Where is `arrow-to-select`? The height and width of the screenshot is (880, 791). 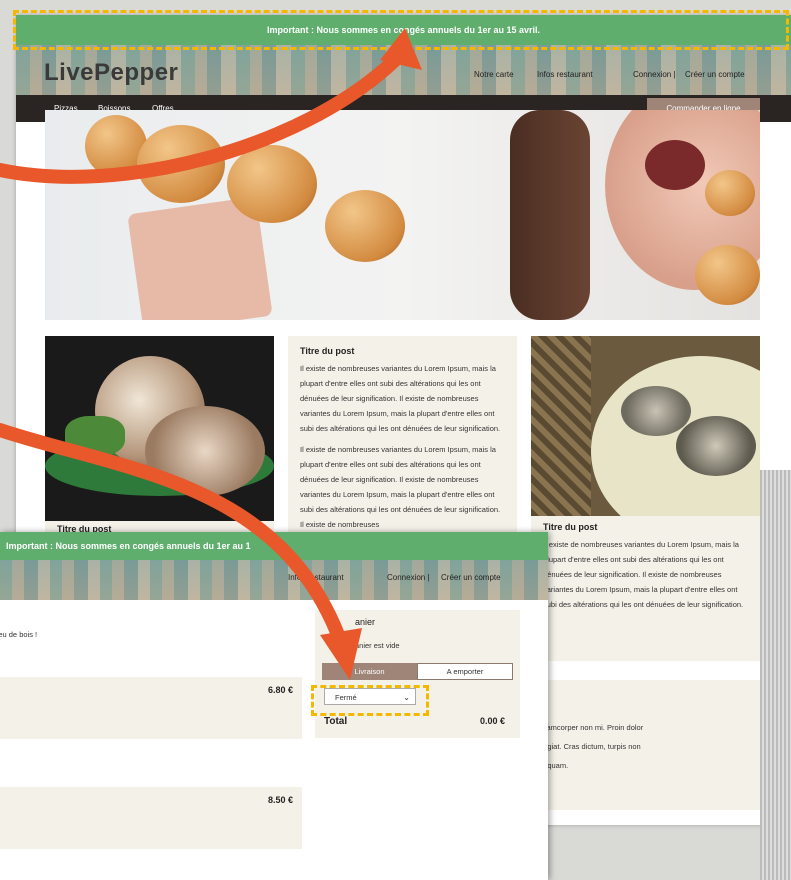
arrow-to-select is located at coordinates (173, 535).